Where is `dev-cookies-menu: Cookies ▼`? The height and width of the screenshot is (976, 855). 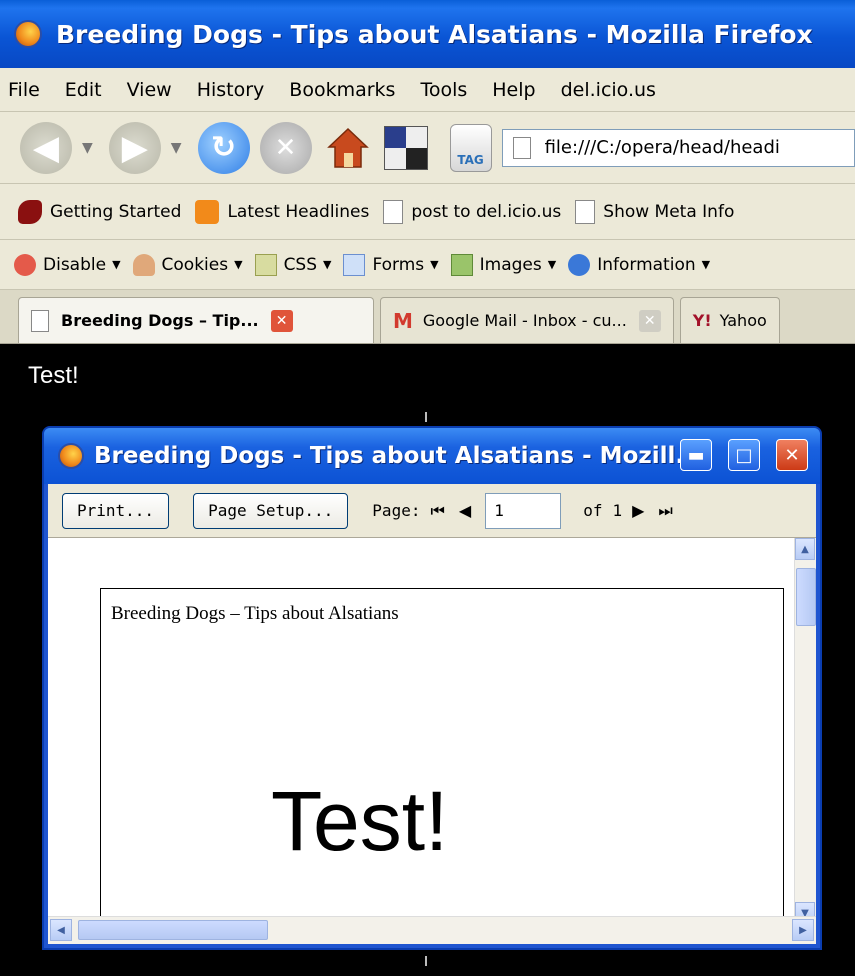
dev-cookies-menu: Cookies ▼ is located at coordinates (187, 264).